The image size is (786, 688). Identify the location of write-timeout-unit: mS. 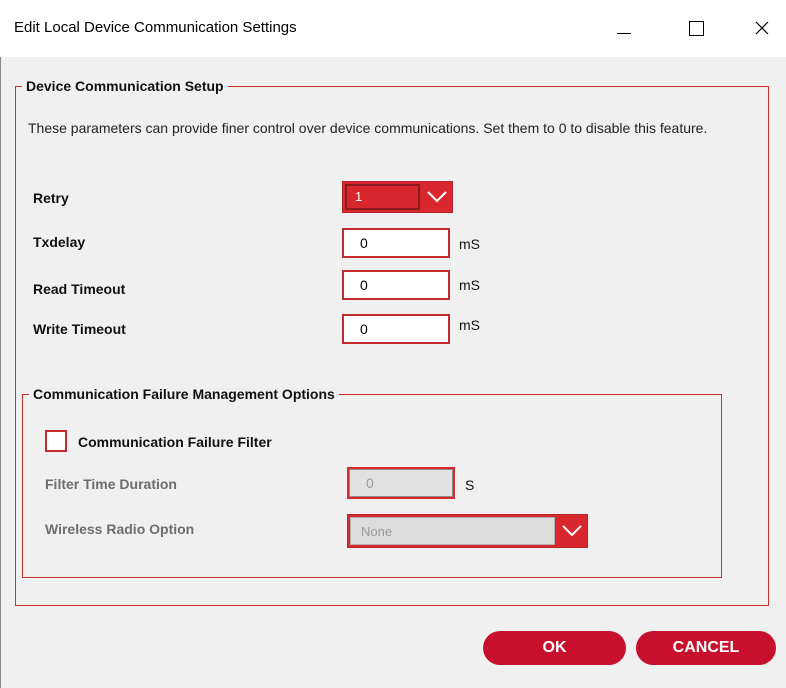
(469, 325).